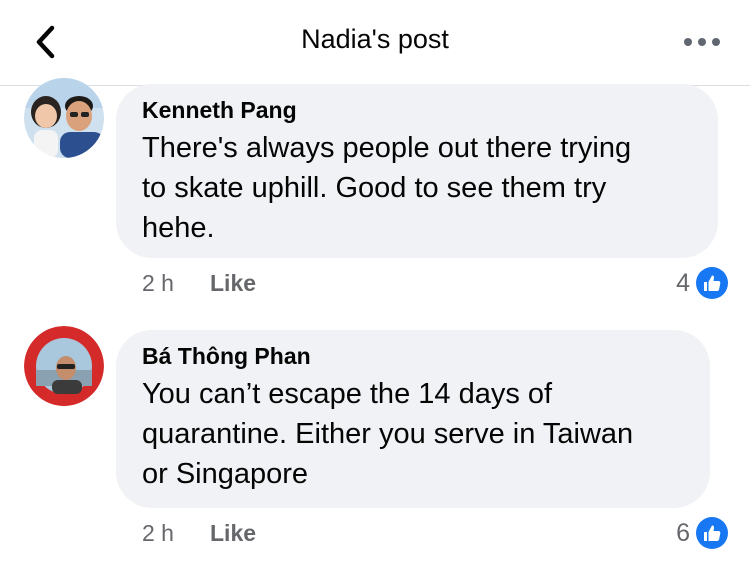  I want to click on more-options-button, so click(702, 42).